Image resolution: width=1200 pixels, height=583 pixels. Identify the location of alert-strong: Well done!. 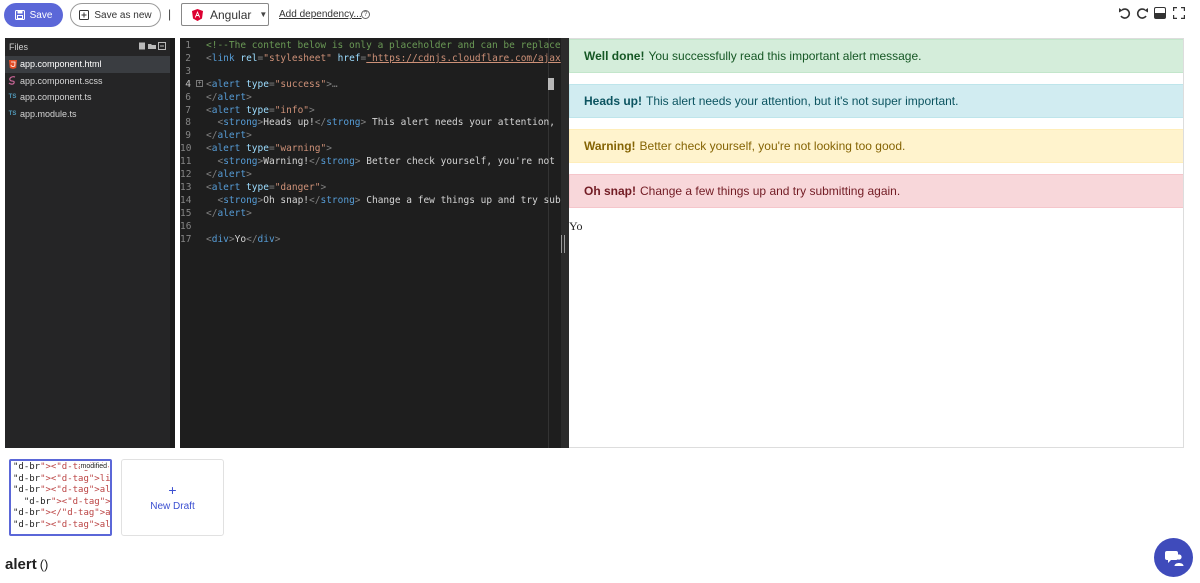
(614, 56).